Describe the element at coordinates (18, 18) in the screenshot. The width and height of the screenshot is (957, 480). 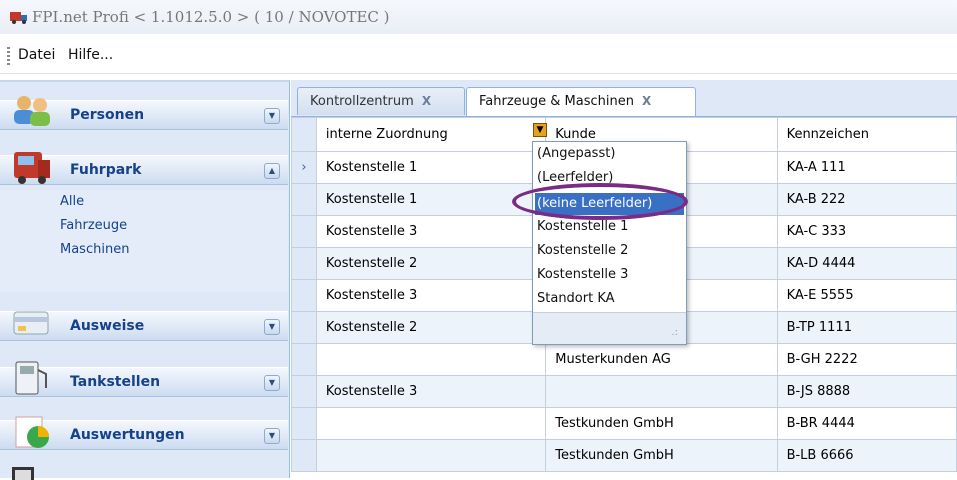
I see `app-truck-icon` at that location.